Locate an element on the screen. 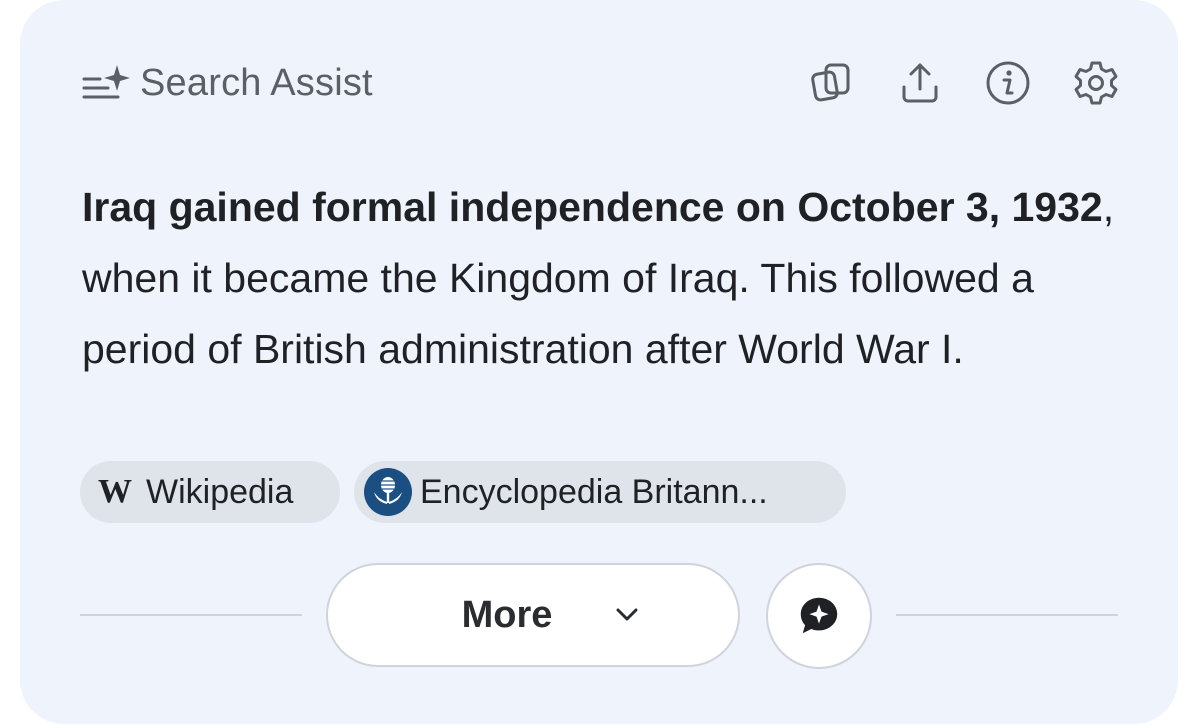  copy-icon is located at coordinates (830, 82).